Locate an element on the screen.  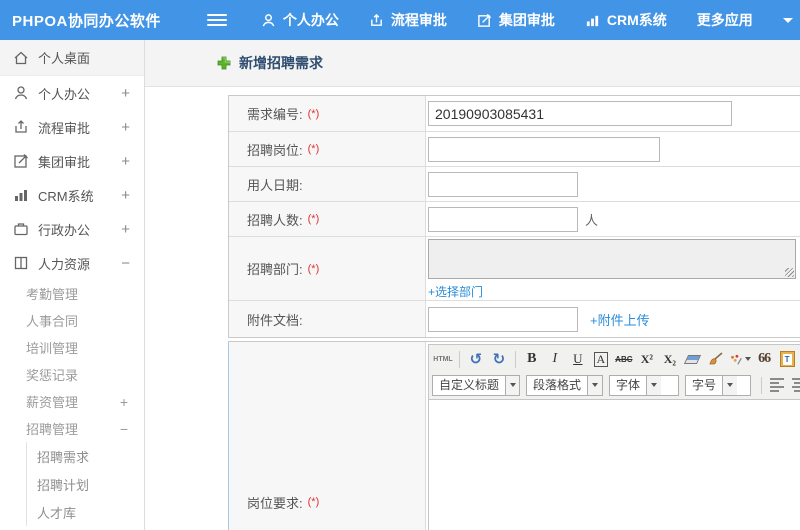
superscript-button: X² is located at coordinates (647, 359).